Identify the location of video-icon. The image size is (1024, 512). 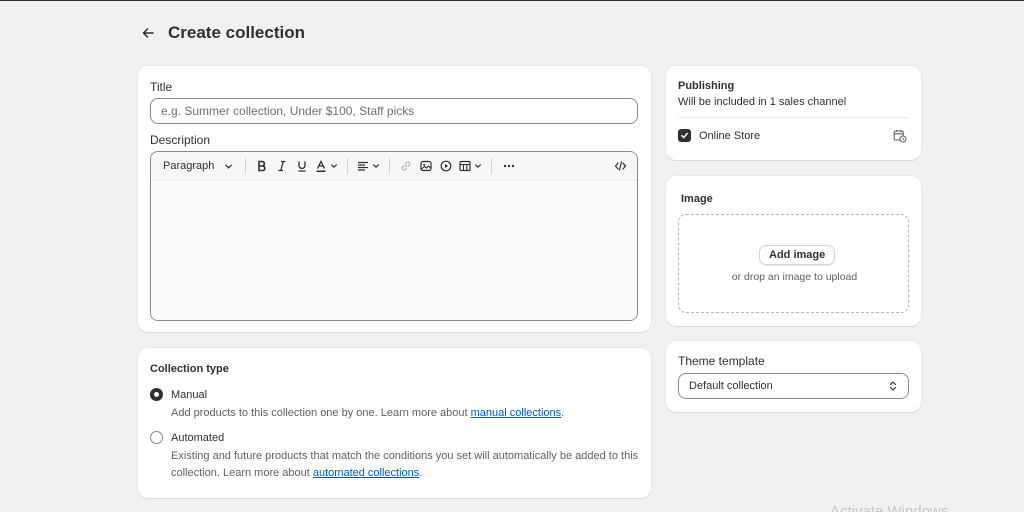
(446, 166).